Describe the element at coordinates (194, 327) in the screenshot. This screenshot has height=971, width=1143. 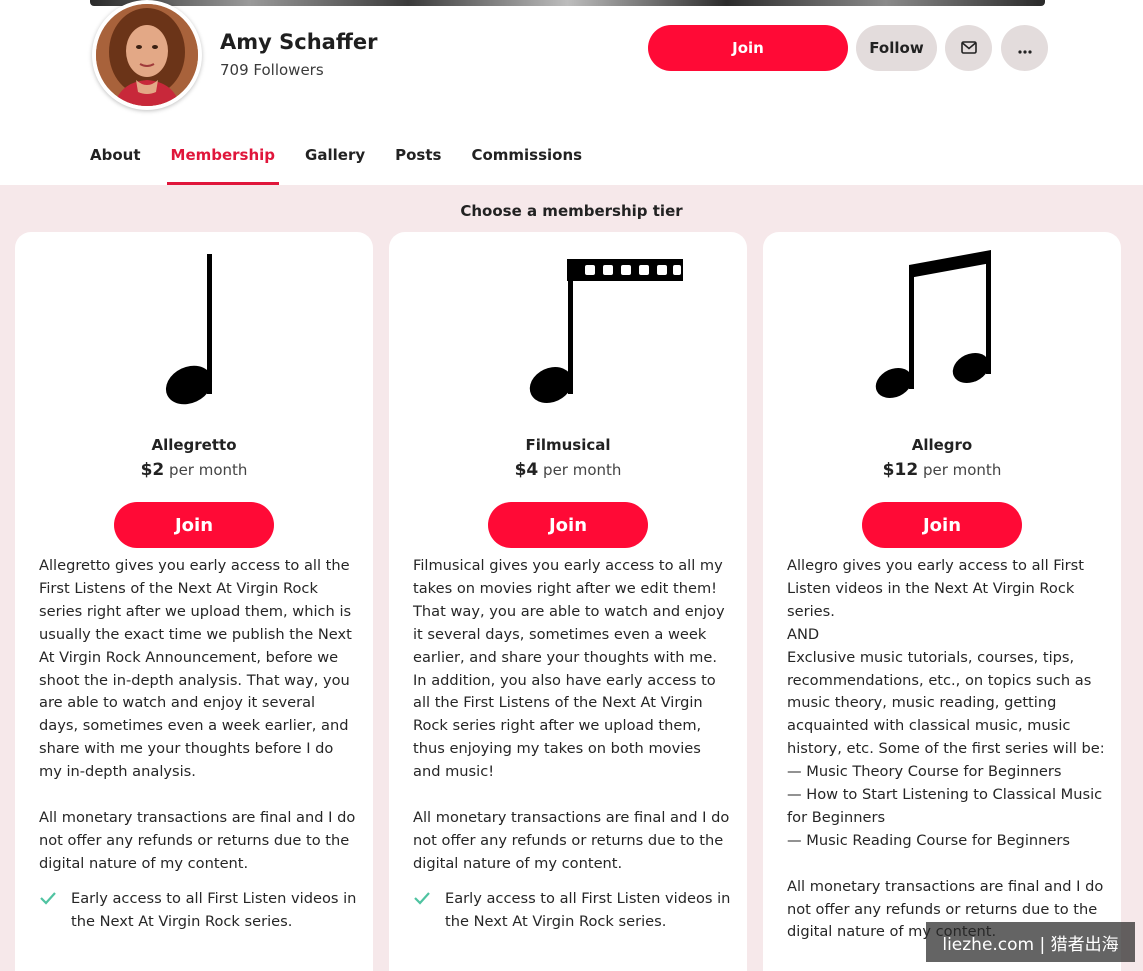
I see `quarter-note-icon` at that location.